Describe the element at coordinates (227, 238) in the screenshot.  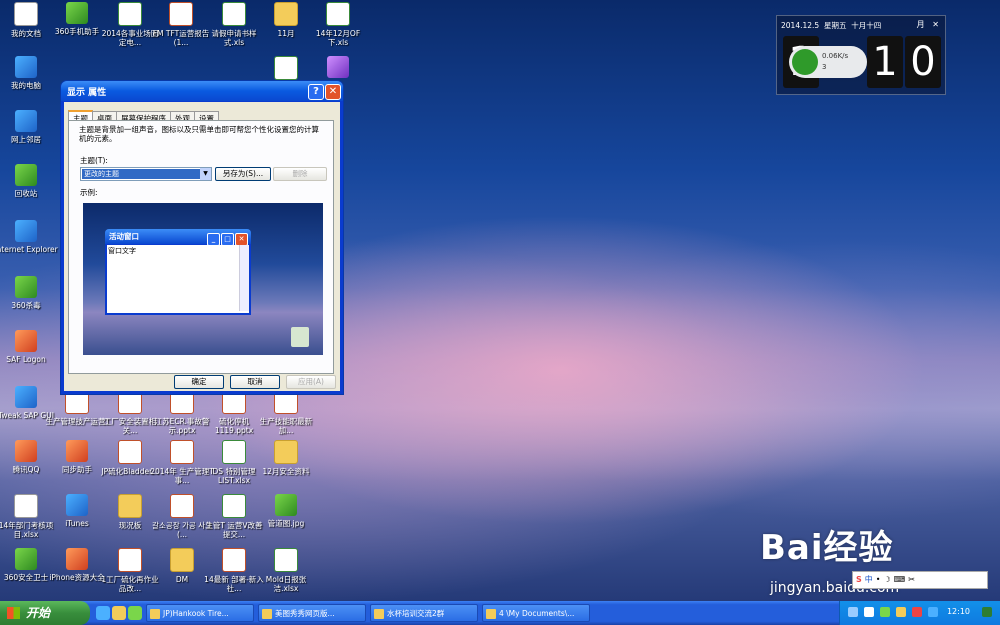
I see `preview-window-controls: _ □ ✕` at that location.